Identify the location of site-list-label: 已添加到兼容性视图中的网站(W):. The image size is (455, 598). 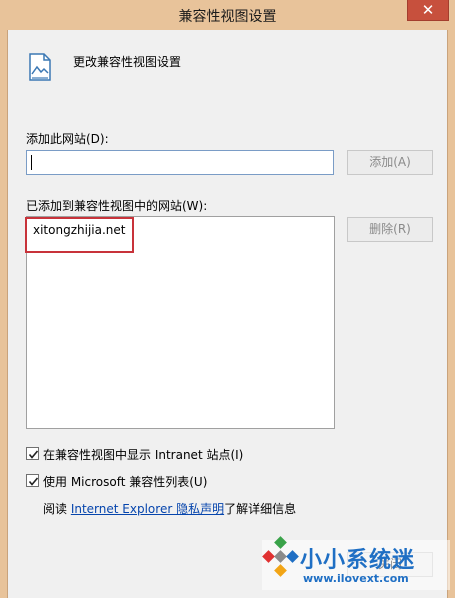
(117, 206).